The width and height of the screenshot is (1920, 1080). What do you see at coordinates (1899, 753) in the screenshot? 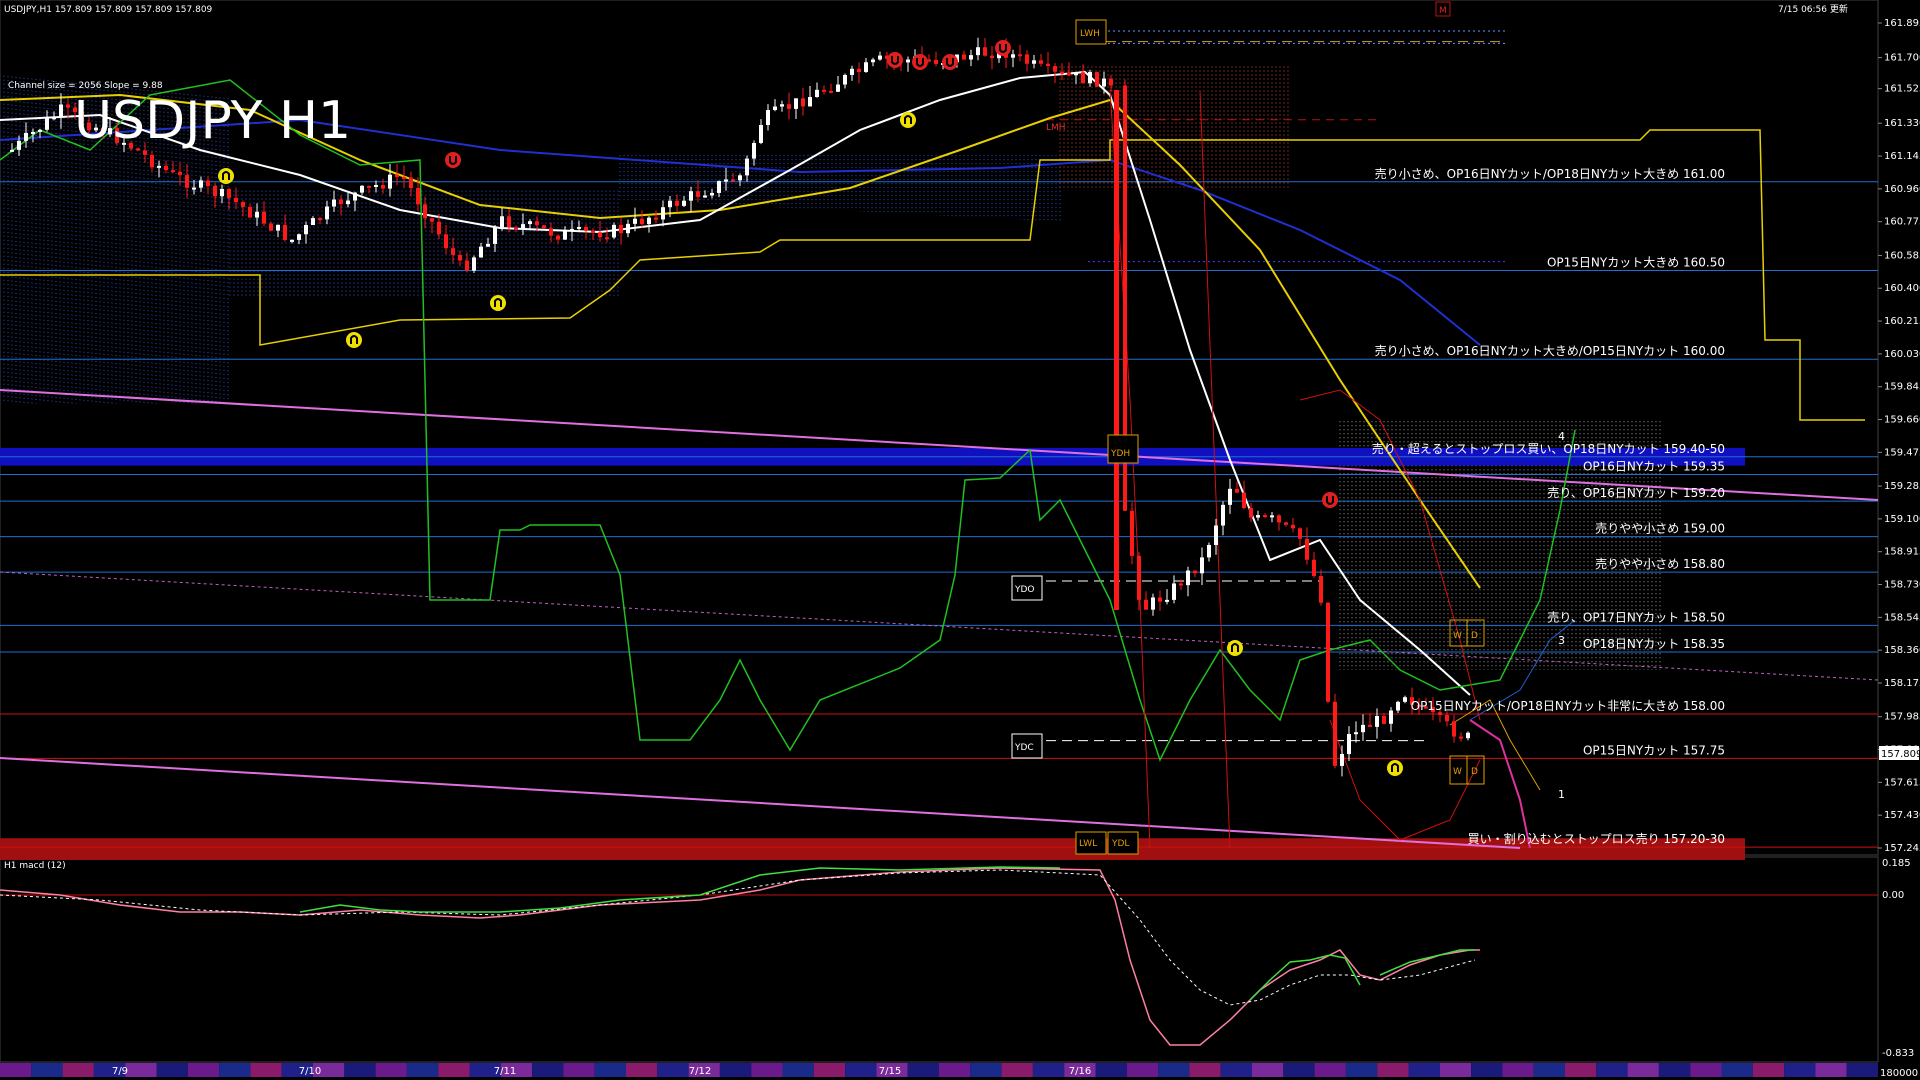
I see `current-price-tag: 157.809` at bounding box center [1899, 753].